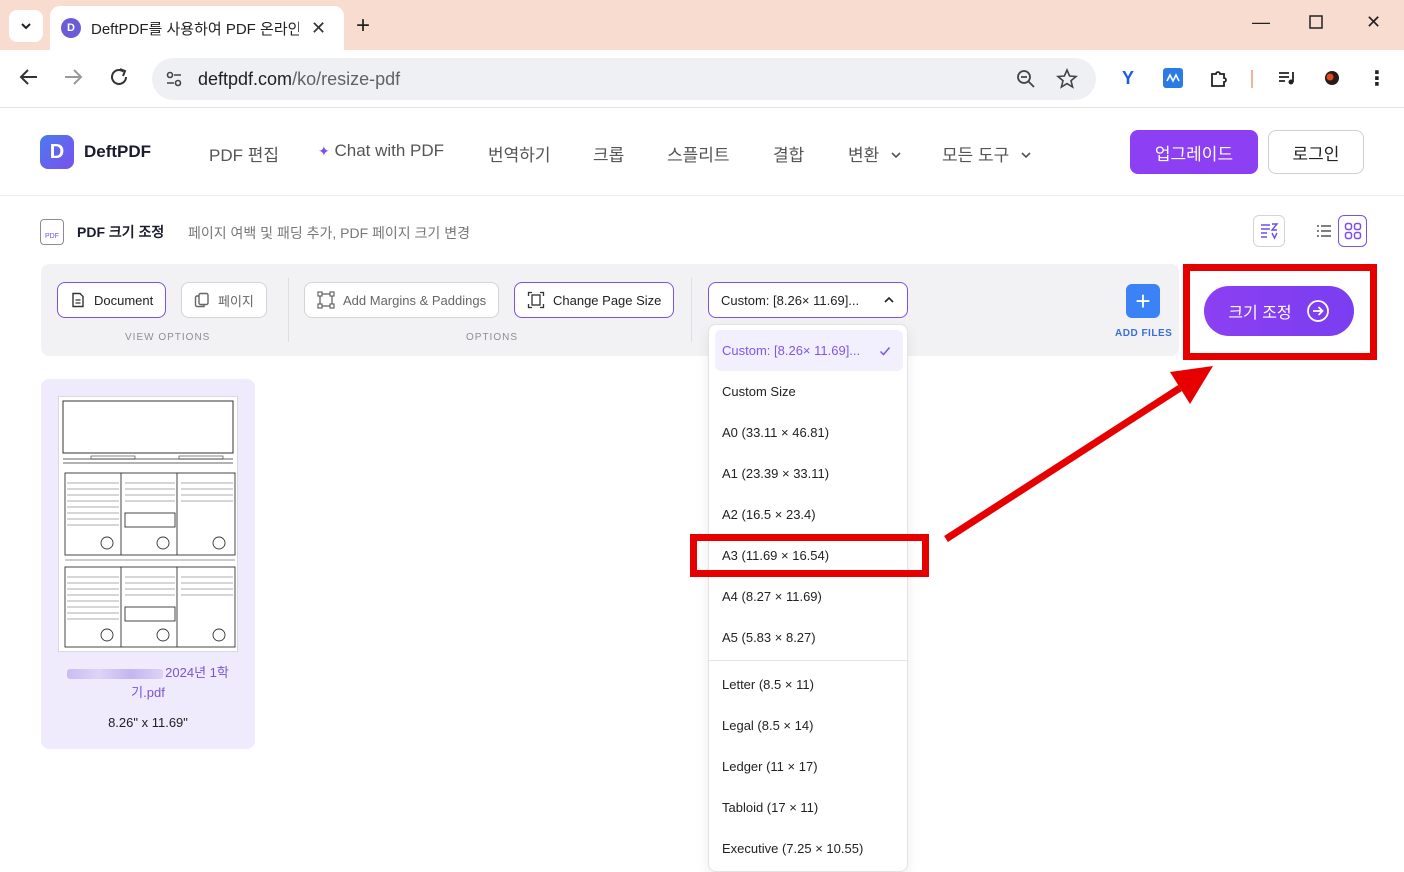 This screenshot has height=872, width=1404. I want to click on pages-icon, so click(201, 300).